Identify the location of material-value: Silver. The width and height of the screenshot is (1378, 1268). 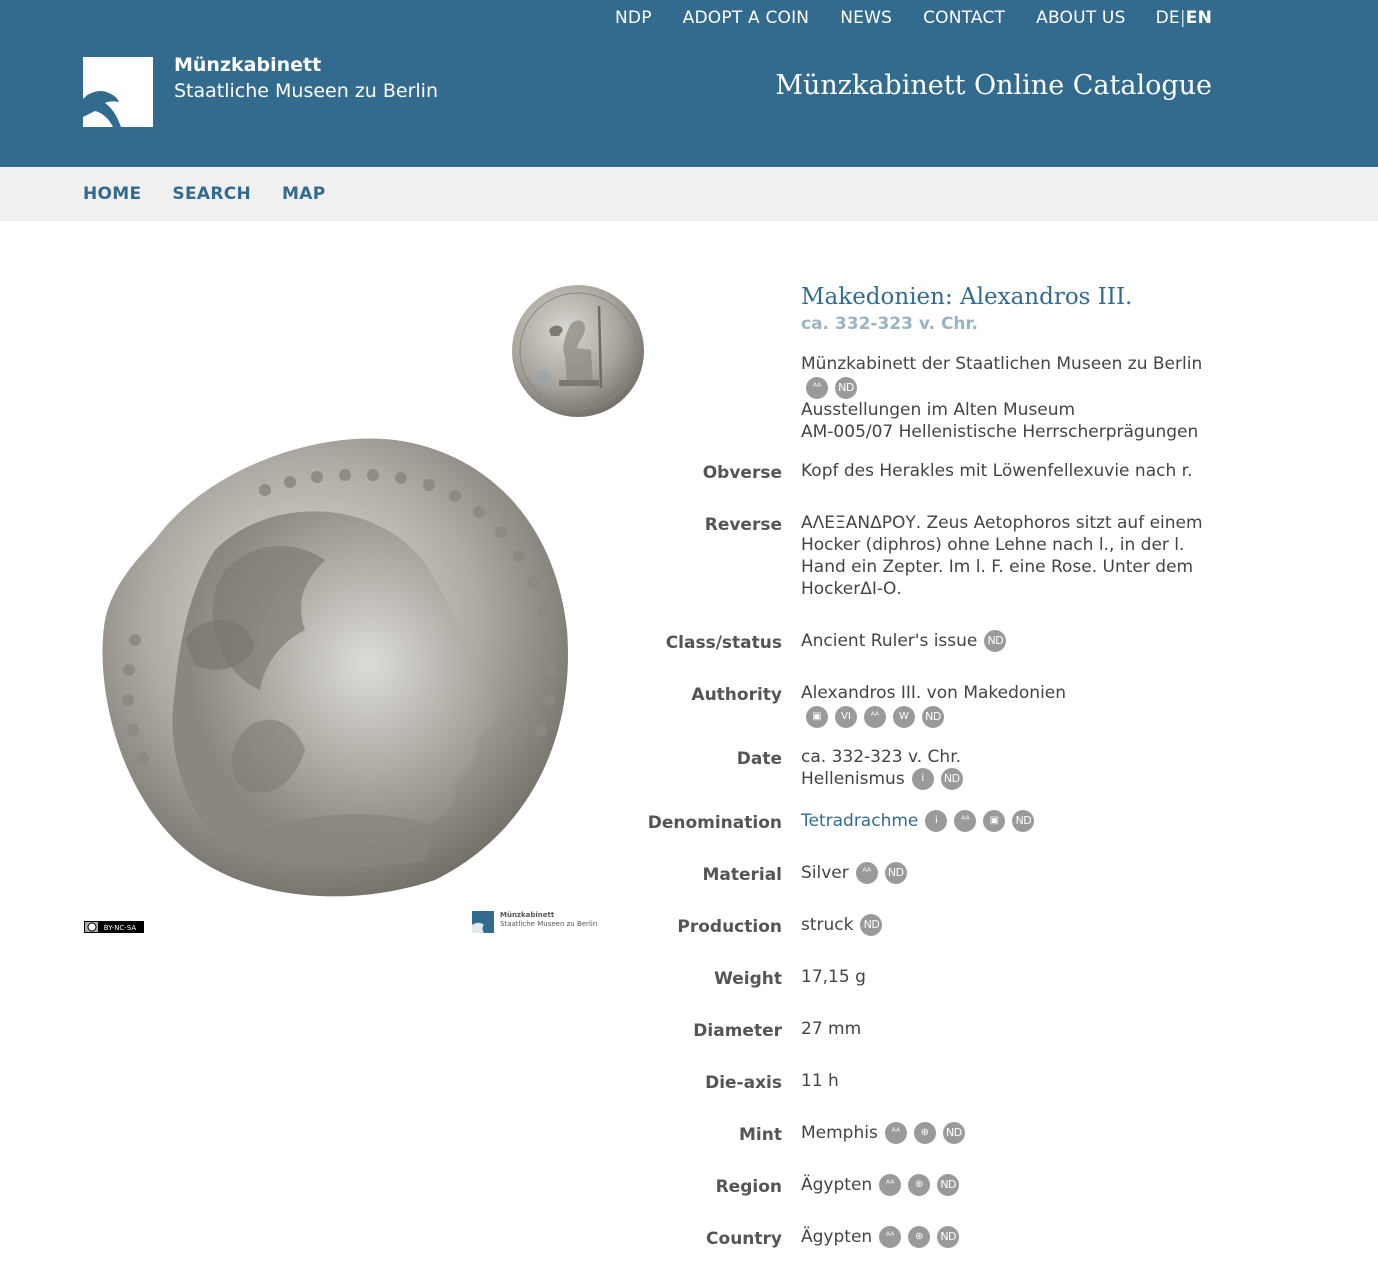
(825, 873).